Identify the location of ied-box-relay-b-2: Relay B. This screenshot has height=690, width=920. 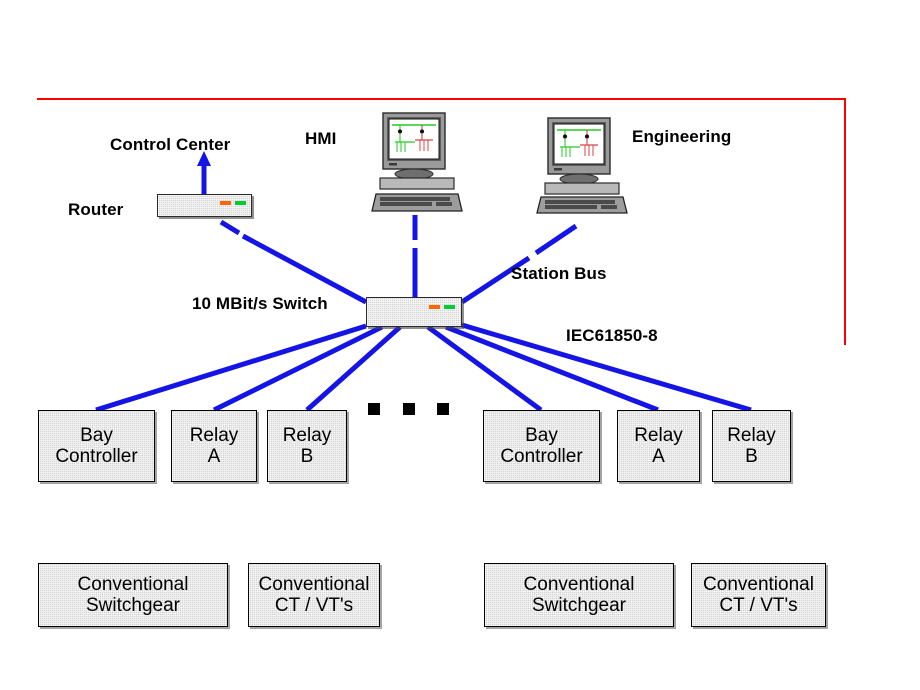
(751, 446).